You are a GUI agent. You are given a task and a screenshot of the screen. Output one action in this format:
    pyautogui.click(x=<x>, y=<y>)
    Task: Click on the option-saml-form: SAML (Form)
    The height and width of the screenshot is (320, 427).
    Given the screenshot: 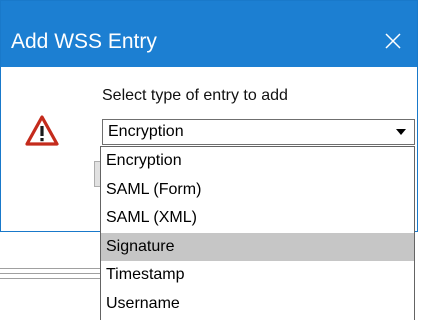 What is the action you would take?
    pyautogui.click(x=257, y=190)
    